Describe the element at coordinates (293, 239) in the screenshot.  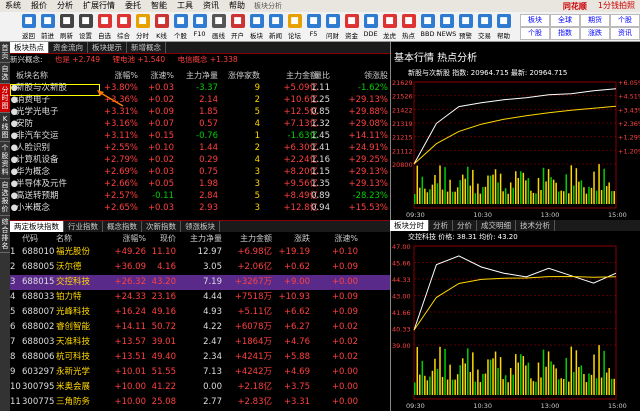
I see `stock-col-header-6: 涨跌` at that location.